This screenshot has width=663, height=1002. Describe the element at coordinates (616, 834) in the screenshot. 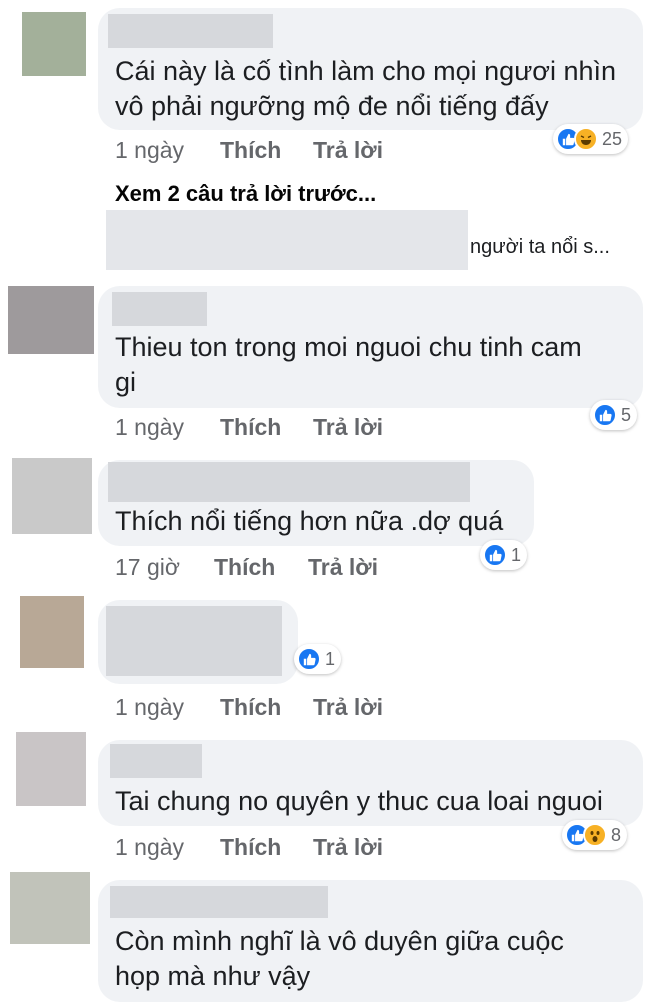

I see `reaction-count: 8` at that location.